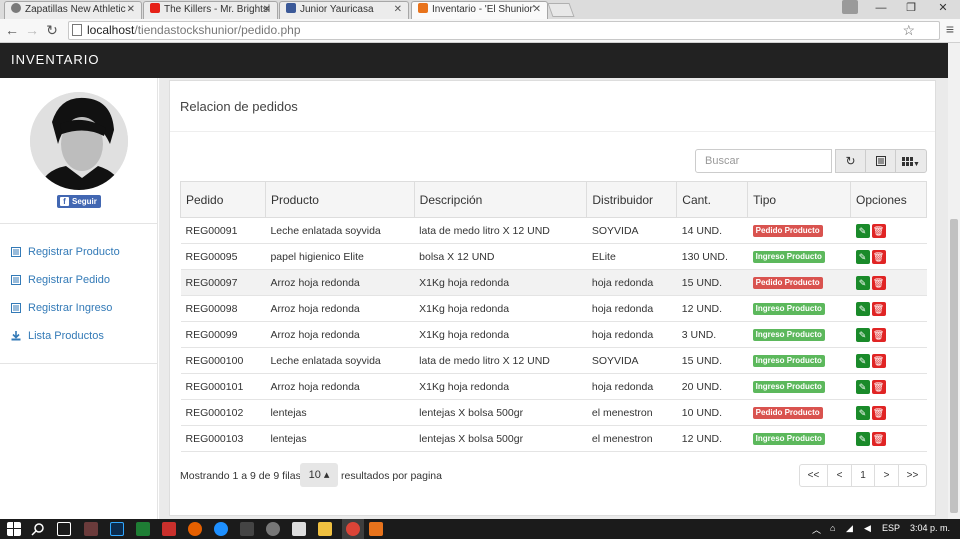 The image size is (960, 539). Describe the element at coordinates (57, 336) in the screenshot. I see `sidebar-item-lista-productos: Lista Productos` at that location.